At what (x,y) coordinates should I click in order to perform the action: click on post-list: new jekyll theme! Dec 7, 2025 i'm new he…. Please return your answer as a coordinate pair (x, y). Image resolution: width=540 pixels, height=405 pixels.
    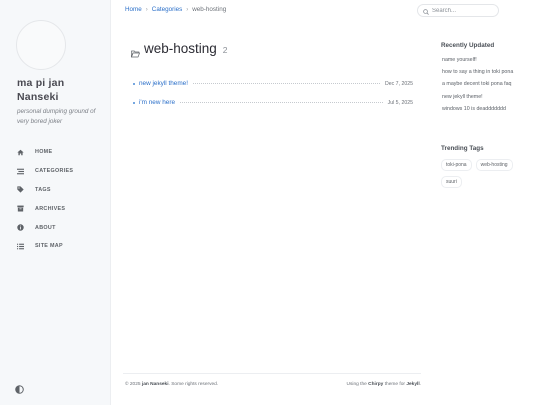
    Looking at the image, I should click on (273, 93).